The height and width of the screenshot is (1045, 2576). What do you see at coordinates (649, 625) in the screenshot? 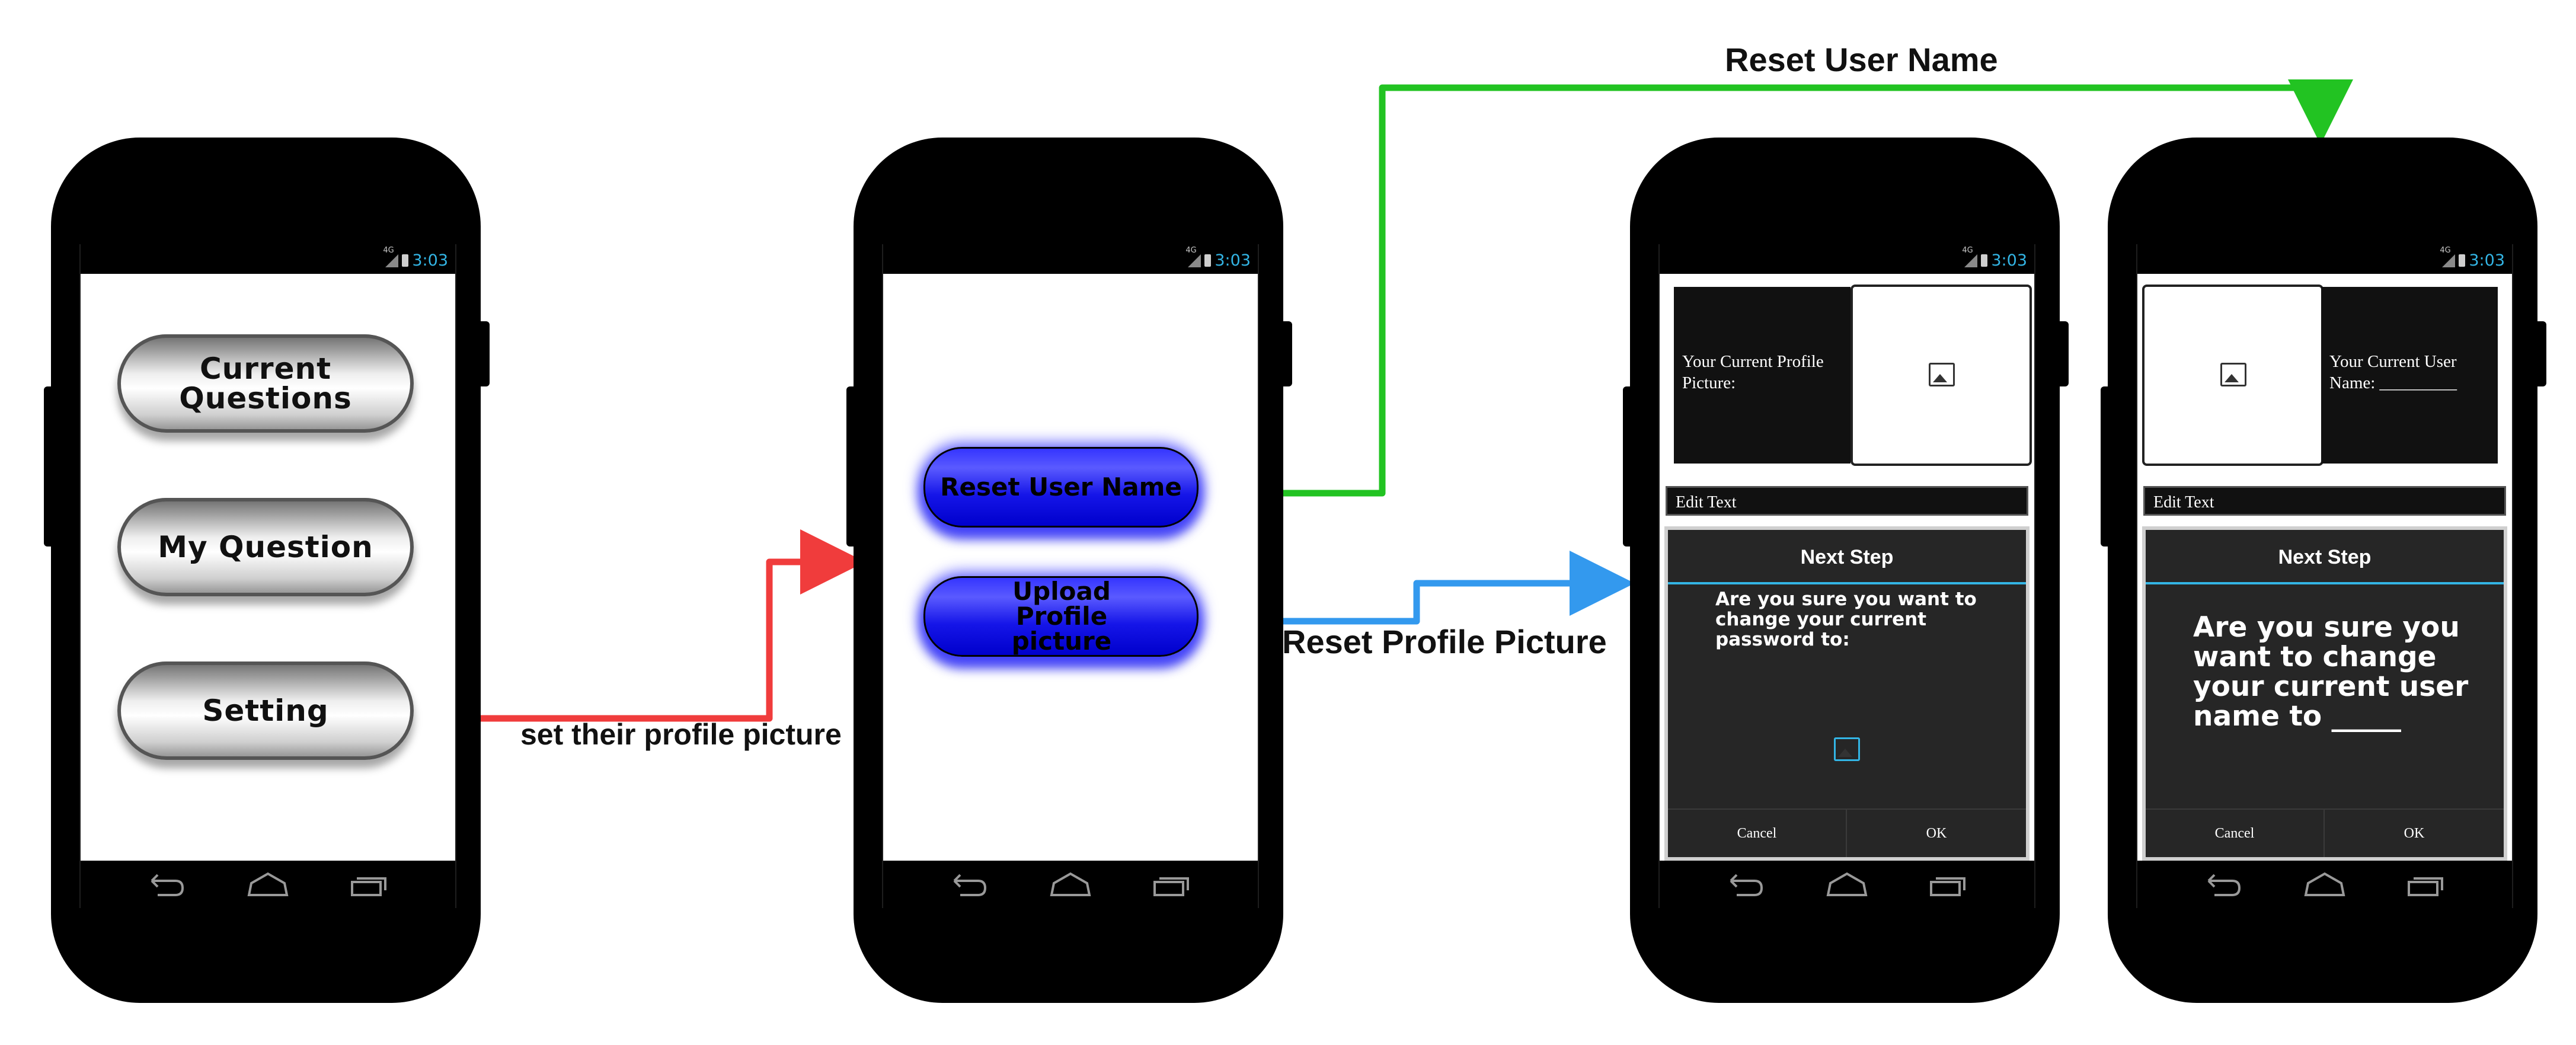
I see `set-profile-arrow` at bounding box center [649, 625].